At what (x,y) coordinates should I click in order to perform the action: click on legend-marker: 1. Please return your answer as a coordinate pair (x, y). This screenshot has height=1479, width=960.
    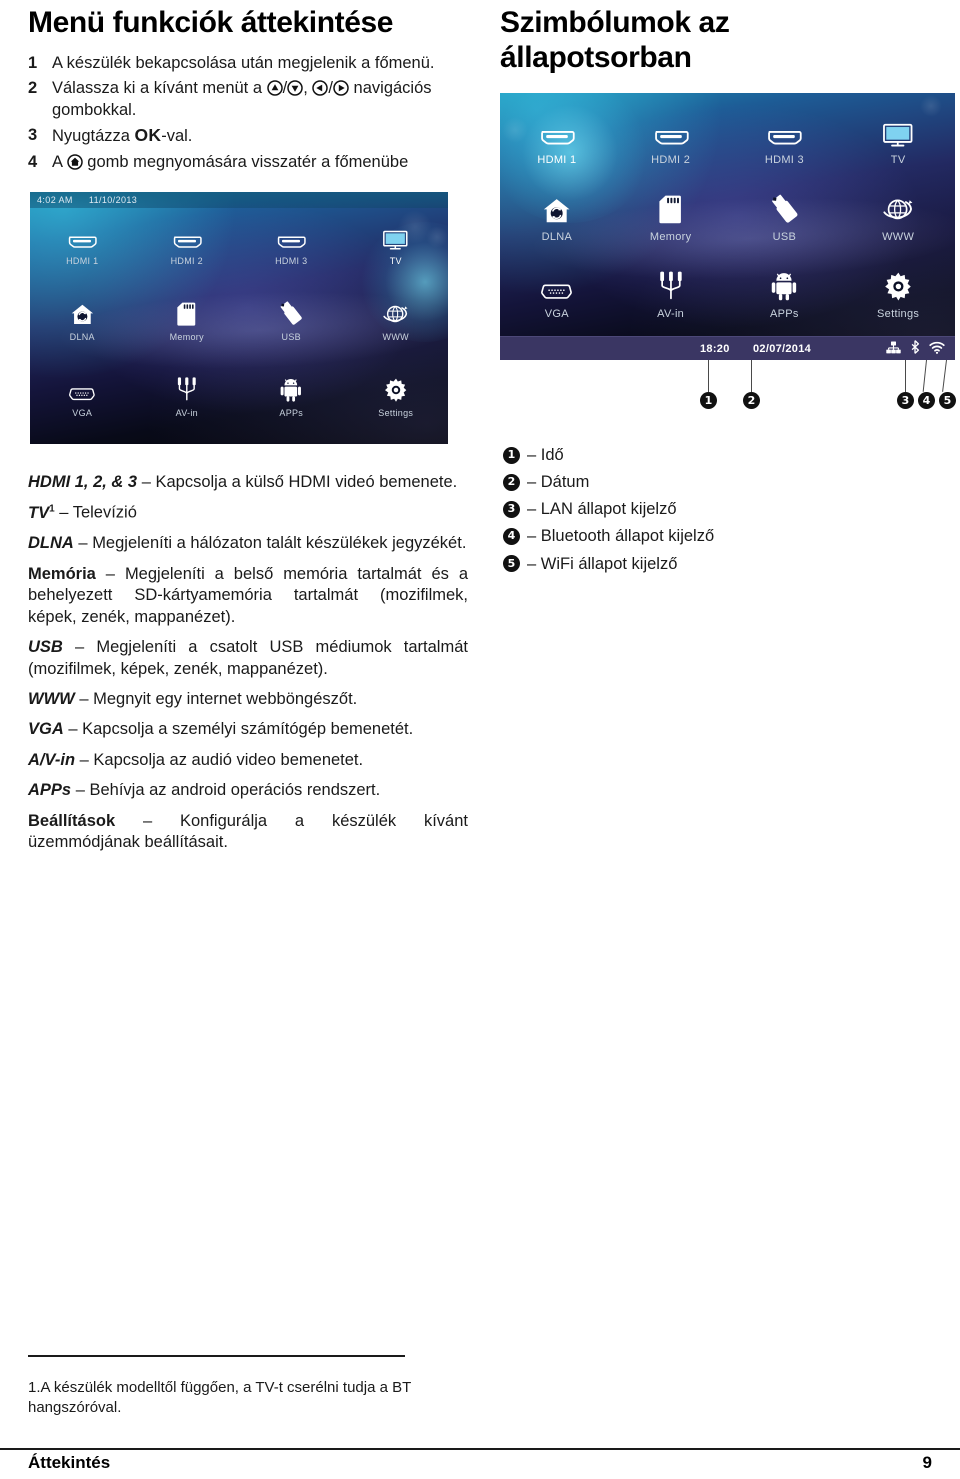
    Looking at the image, I should click on (511, 455).